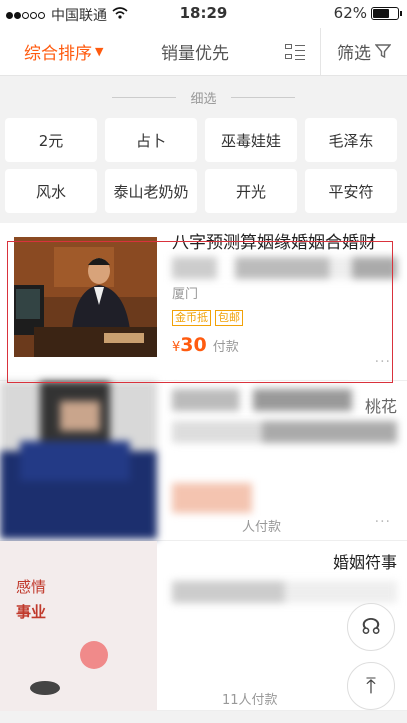  Describe the element at coordinates (151, 191) in the screenshot. I see `refine-chip: 泰山老奶奶` at that location.